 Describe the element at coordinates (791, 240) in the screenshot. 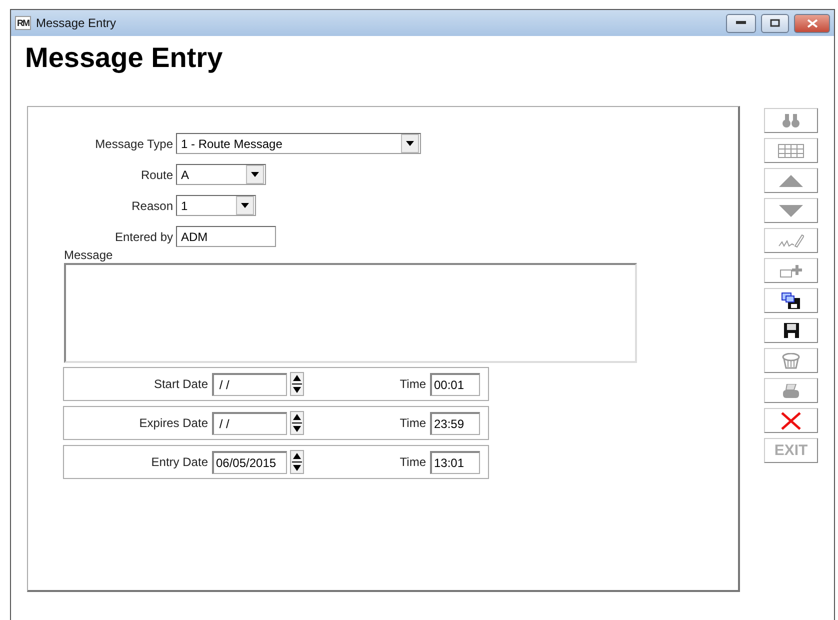

I see `signature-pen-icon` at that location.